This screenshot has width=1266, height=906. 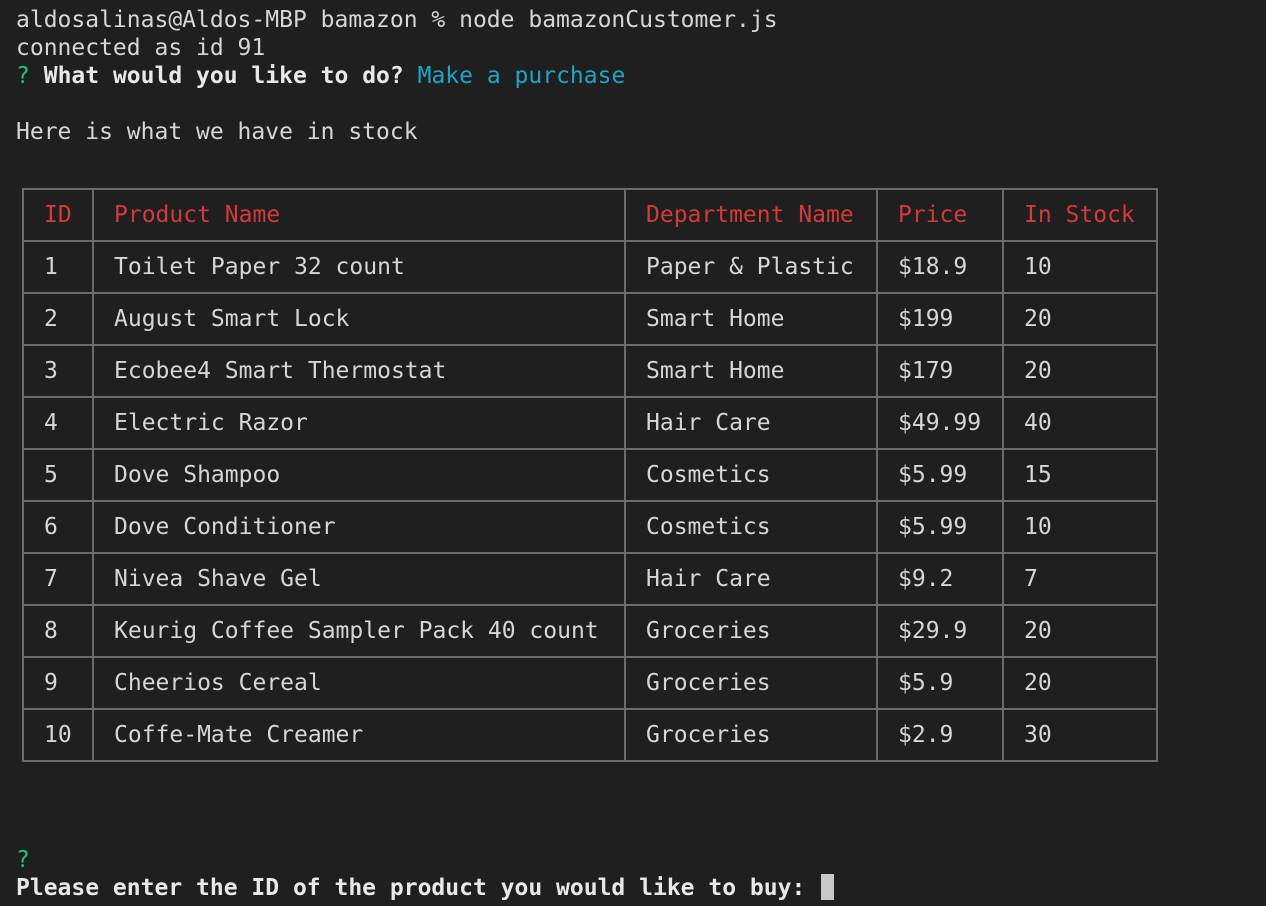 I want to click on cell-id: 8, so click(x=58, y=631).